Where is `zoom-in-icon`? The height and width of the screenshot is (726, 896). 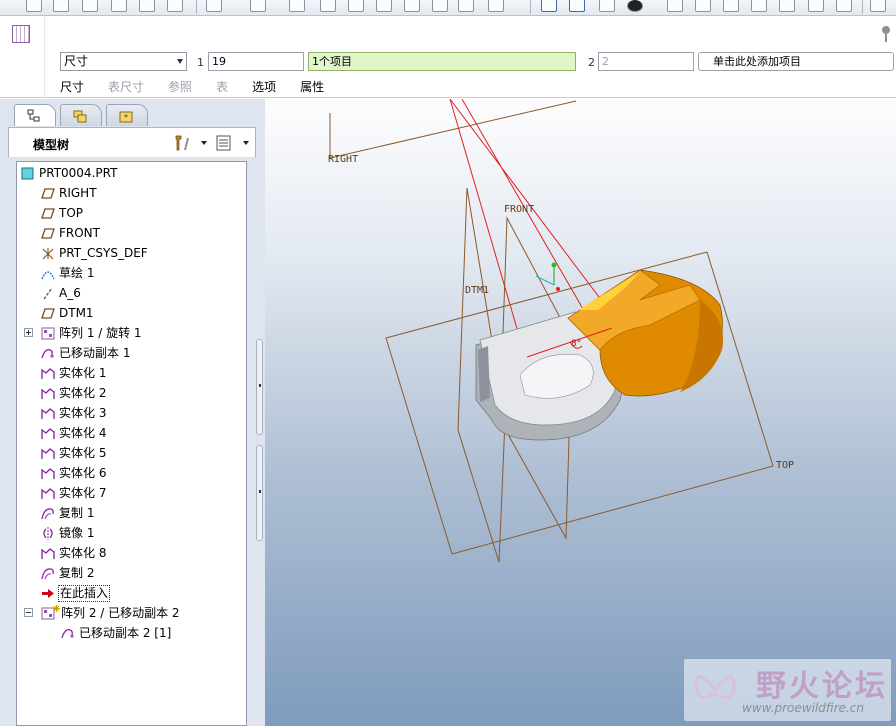 zoom-in-icon is located at coordinates (675, 6).